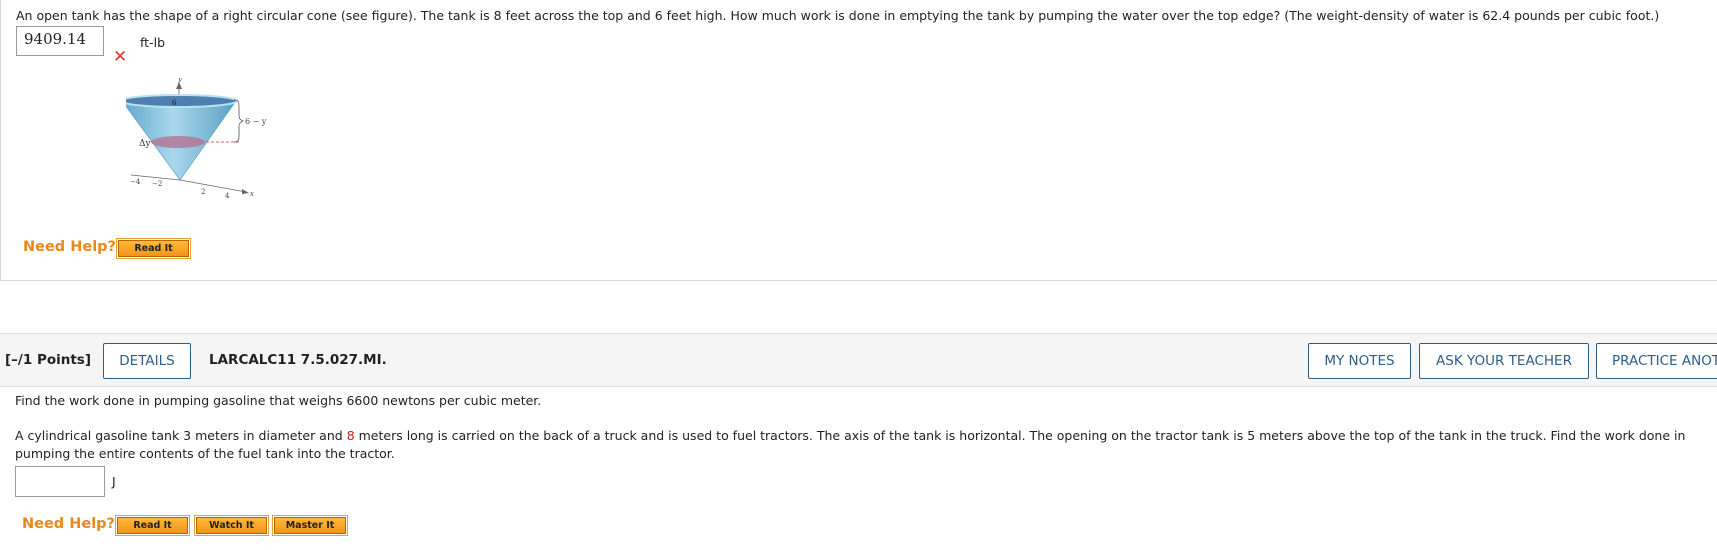  I want to click on delta-y-label: Δy, so click(145, 144).